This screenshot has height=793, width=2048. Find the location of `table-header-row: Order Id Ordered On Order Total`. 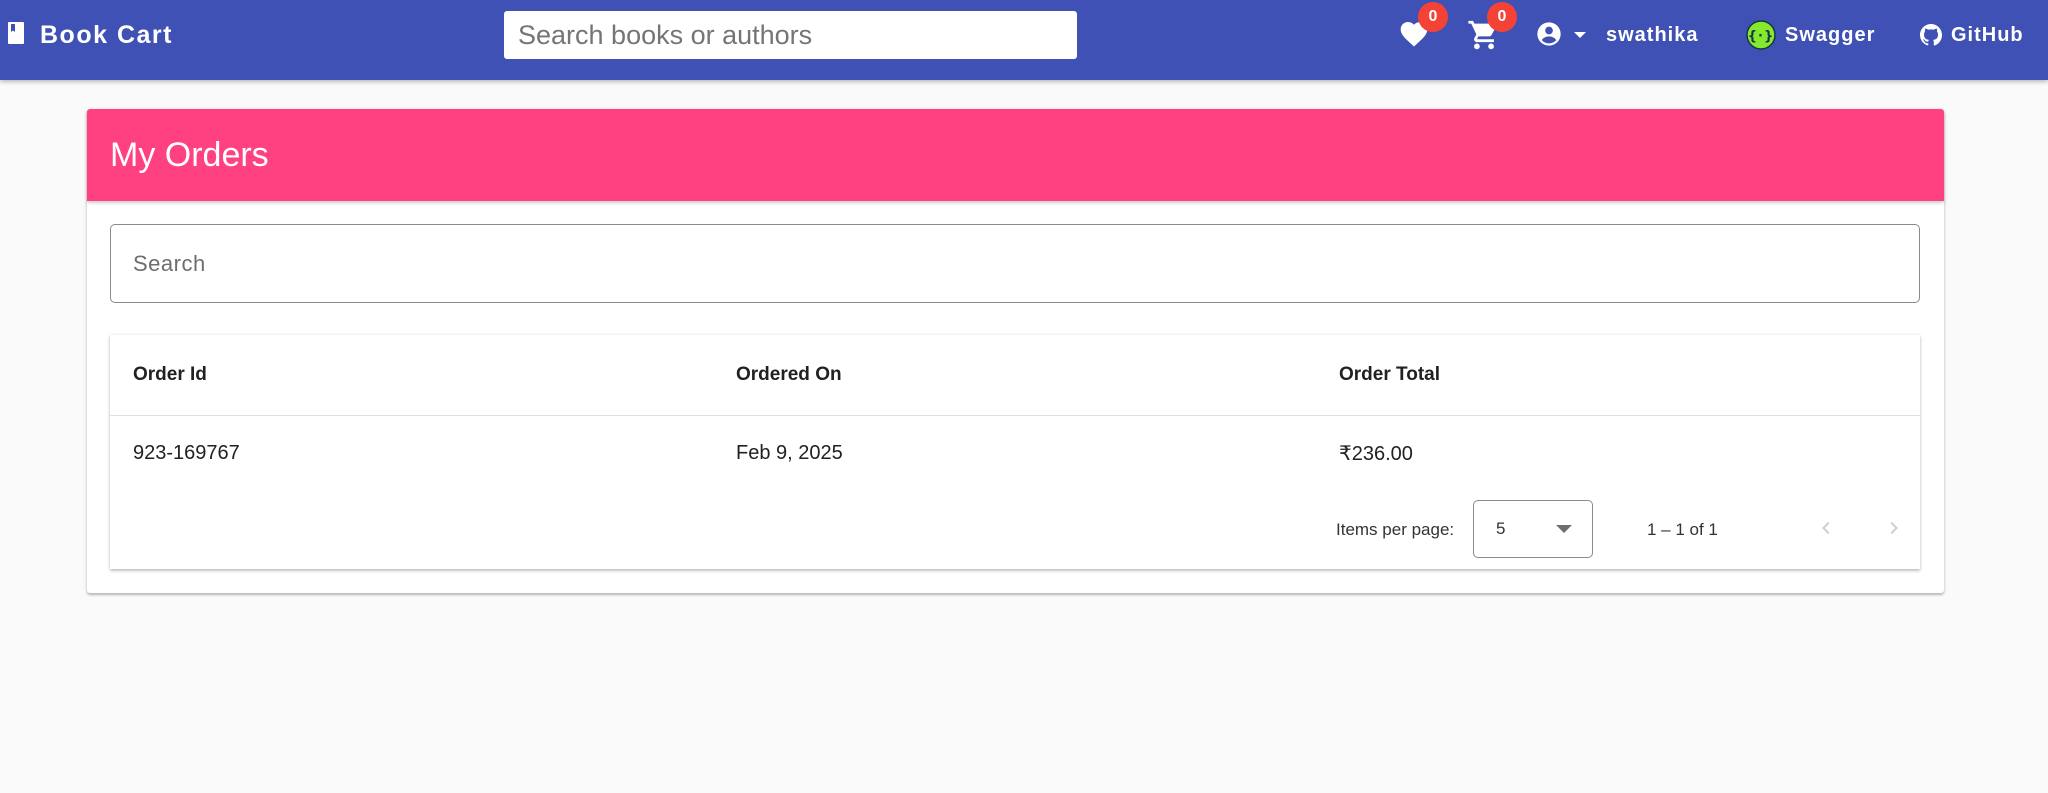

table-header-row: Order Id Ordered On Order Total is located at coordinates (1015, 375).